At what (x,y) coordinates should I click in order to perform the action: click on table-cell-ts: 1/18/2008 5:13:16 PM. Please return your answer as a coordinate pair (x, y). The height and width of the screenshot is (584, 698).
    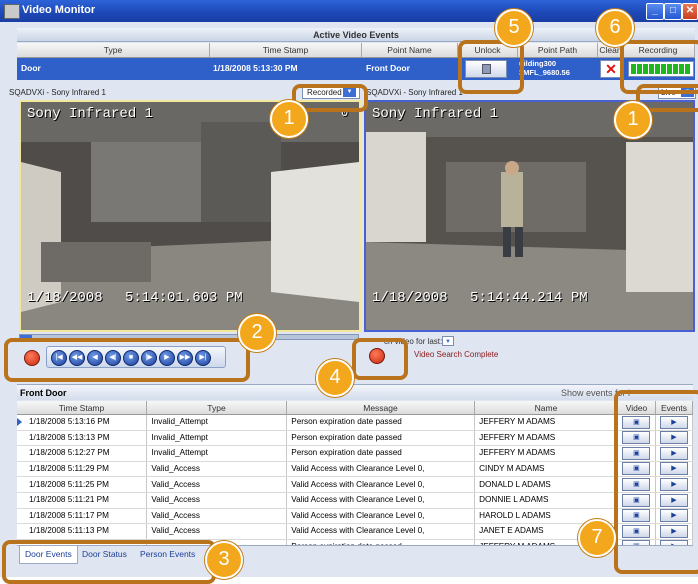
    Looking at the image, I should click on (82, 423).